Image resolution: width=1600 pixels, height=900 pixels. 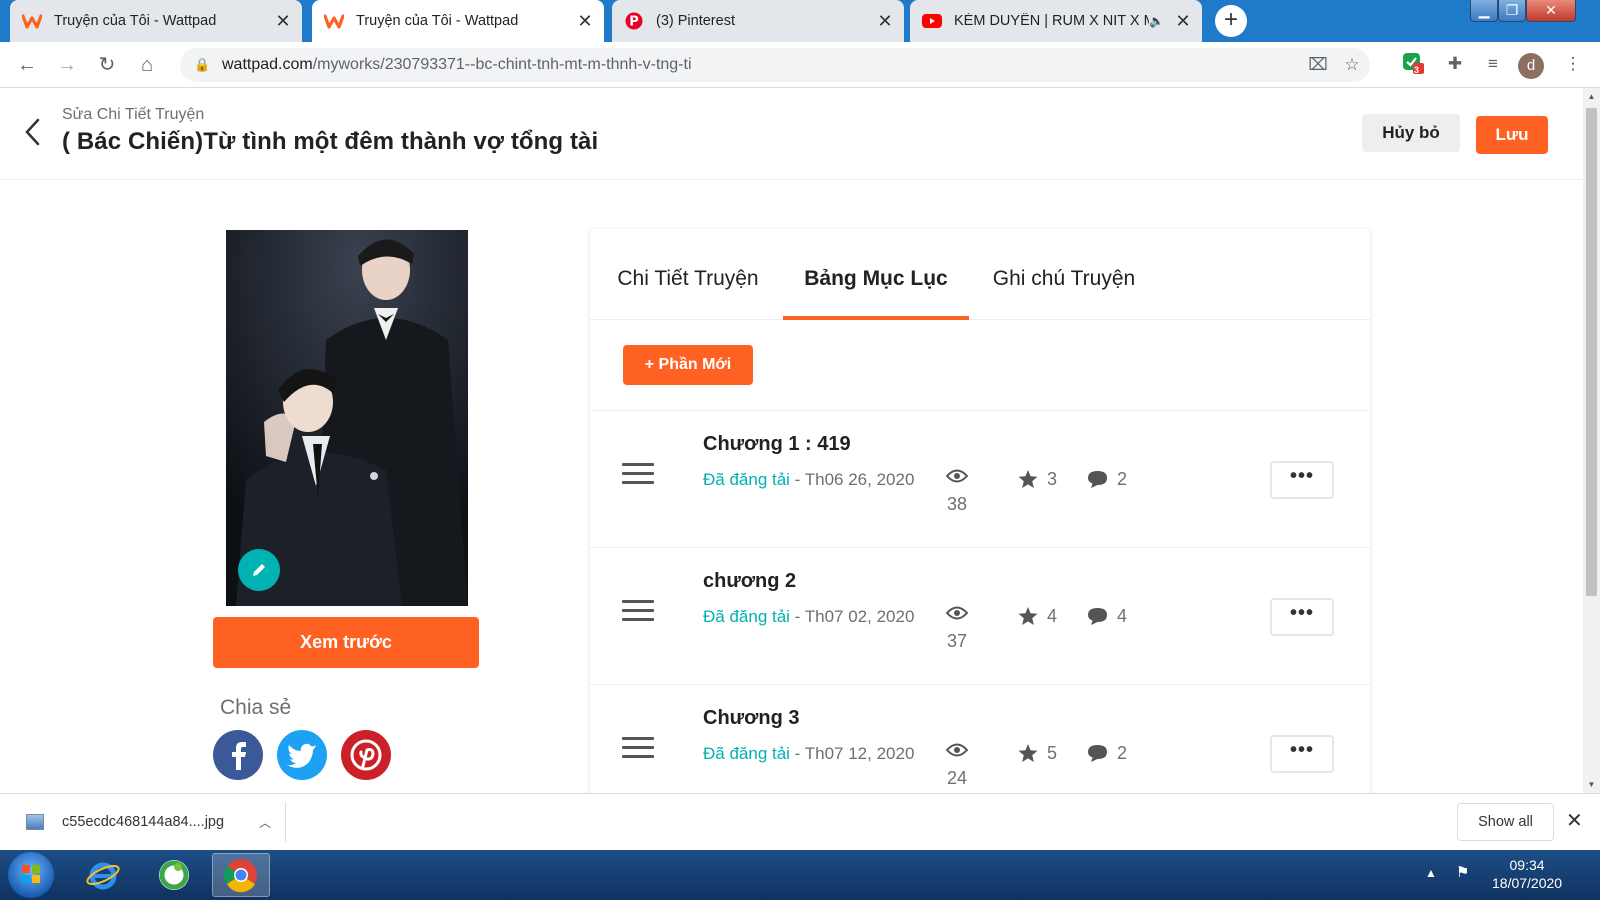 I want to click on window-close-button: ✕, so click(x=1551, y=11).